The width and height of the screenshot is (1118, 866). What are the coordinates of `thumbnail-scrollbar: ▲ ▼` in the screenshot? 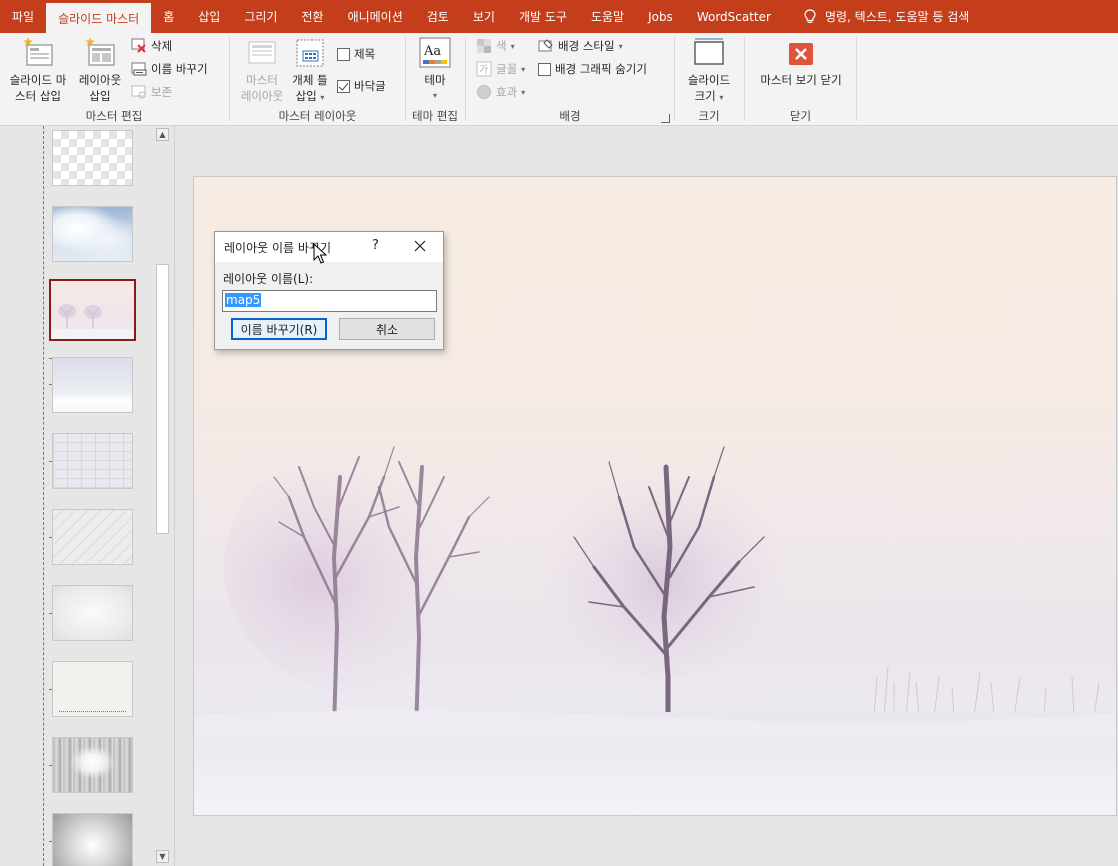 It's located at (162, 496).